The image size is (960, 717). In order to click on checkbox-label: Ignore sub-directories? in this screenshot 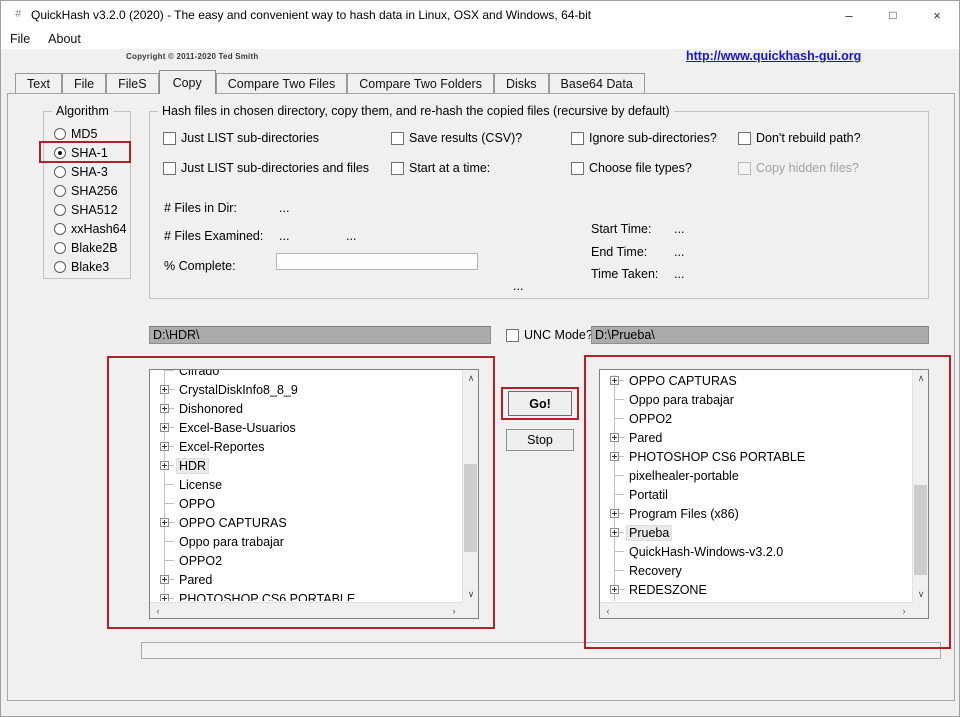, I will do `click(653, 138)`.